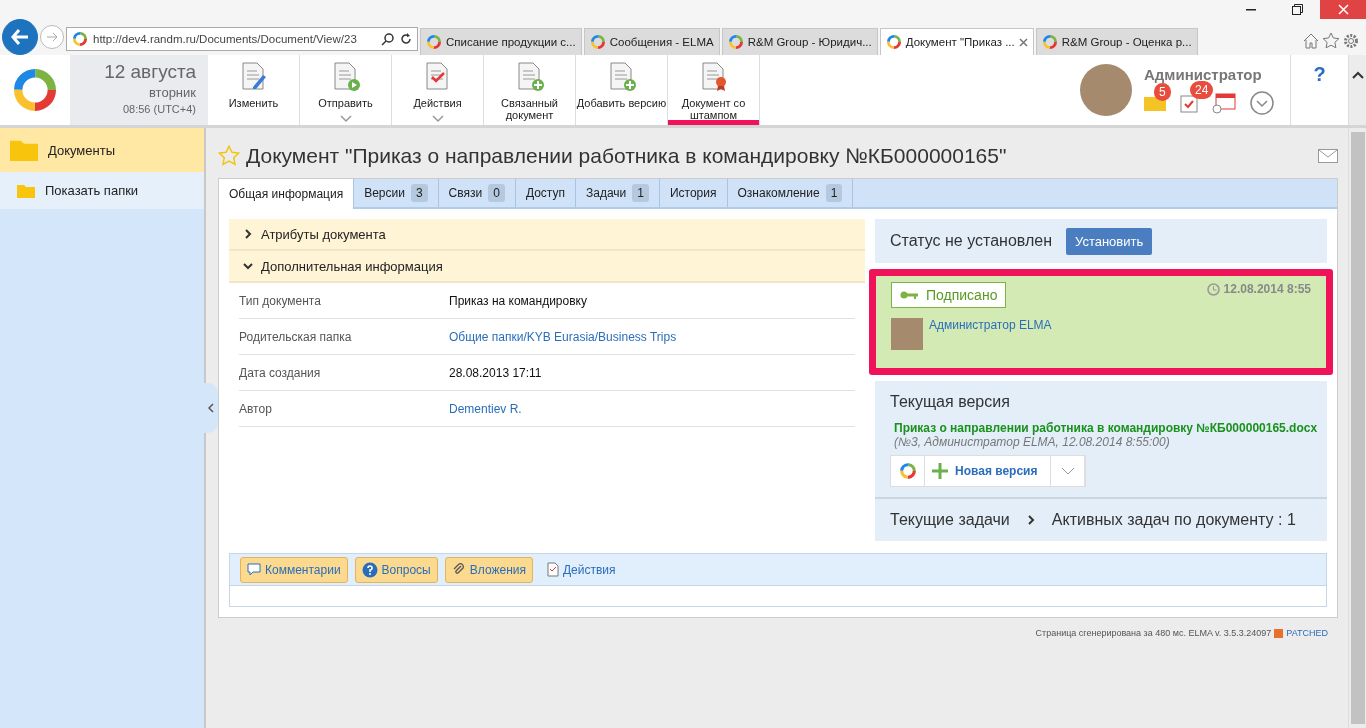  What do you see at coordinates (950, 520) in the screenshot?
I see `tasks-heading: Текущие задачи` at bounding box center [950, 520].